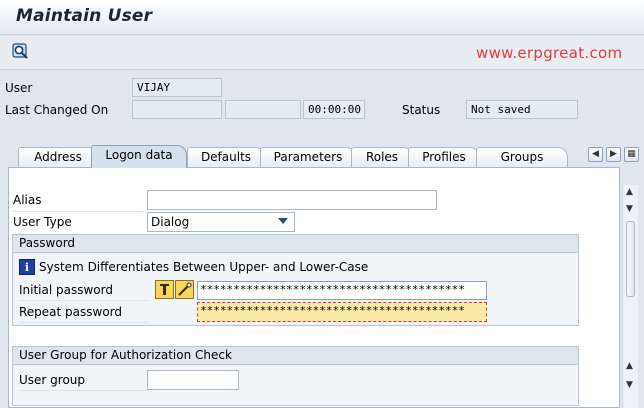 The image size is (644, 408). I want to click on status-field: Not saved, so click(522, 109).